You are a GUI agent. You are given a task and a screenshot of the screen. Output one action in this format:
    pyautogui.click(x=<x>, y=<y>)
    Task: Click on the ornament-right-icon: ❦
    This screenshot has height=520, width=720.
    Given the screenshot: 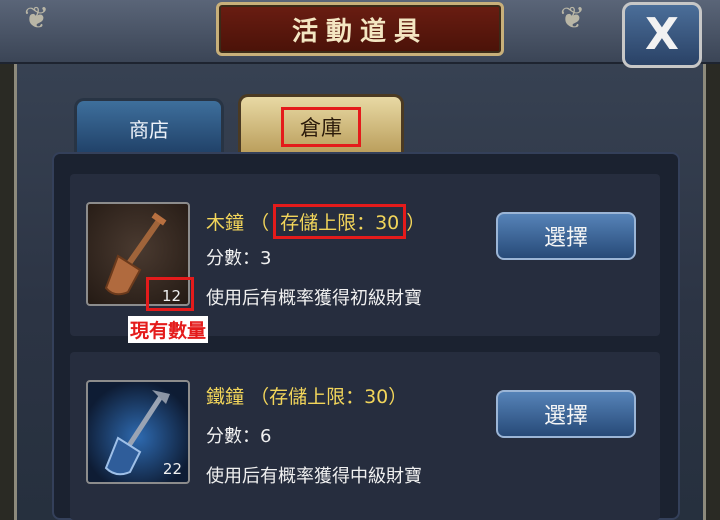 What is the action you would take?
    pyautogui.click(x=573, y=18)
    